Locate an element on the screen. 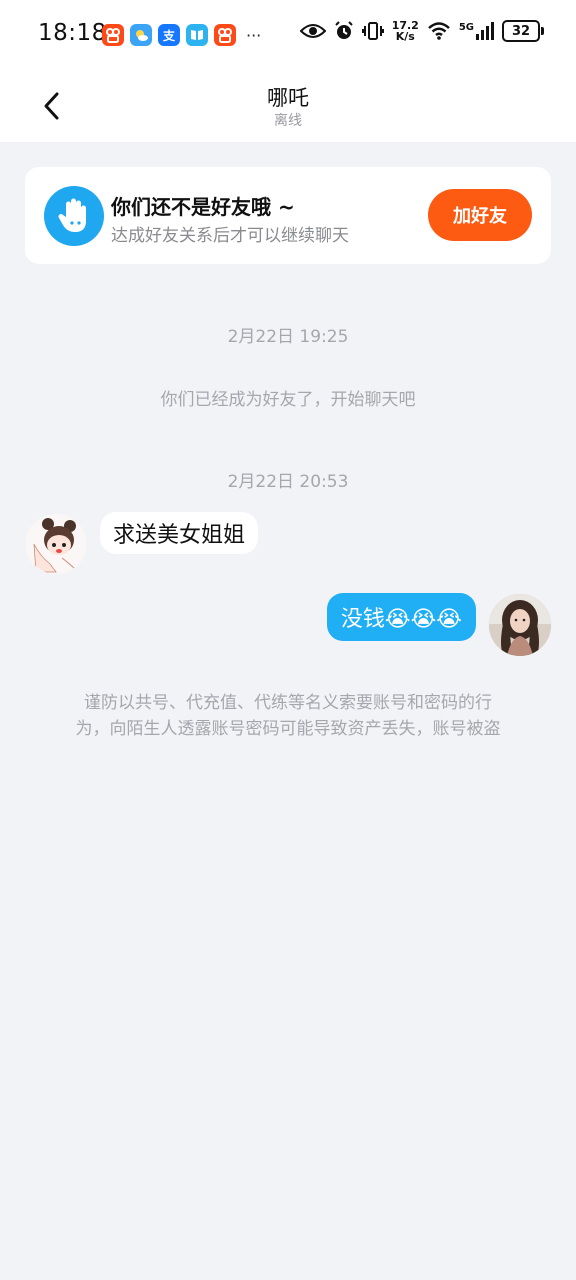 The height and width of the screenshot is (1280, 576). wave-hand-icon is located at coordinates (74, 216).